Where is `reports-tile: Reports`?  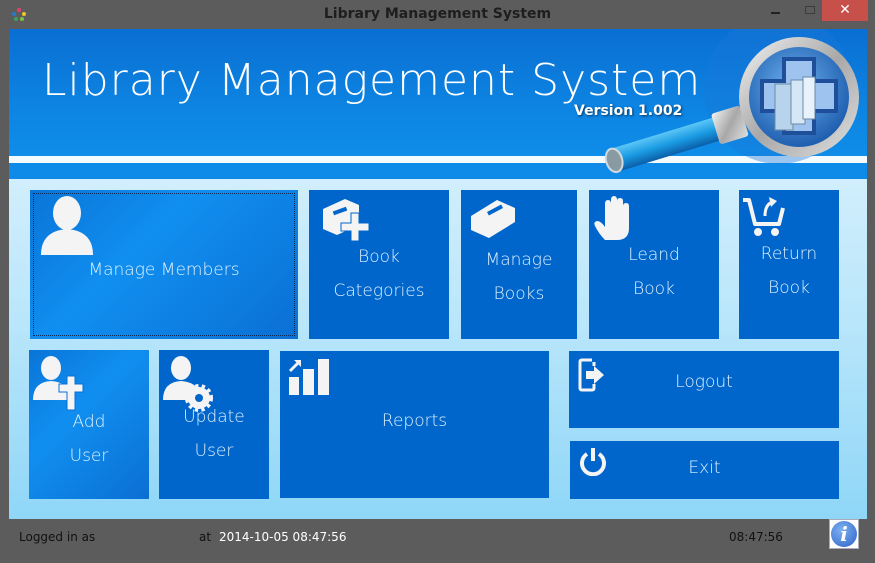 reports-tile: Reports is located at coordinates (414, 424).